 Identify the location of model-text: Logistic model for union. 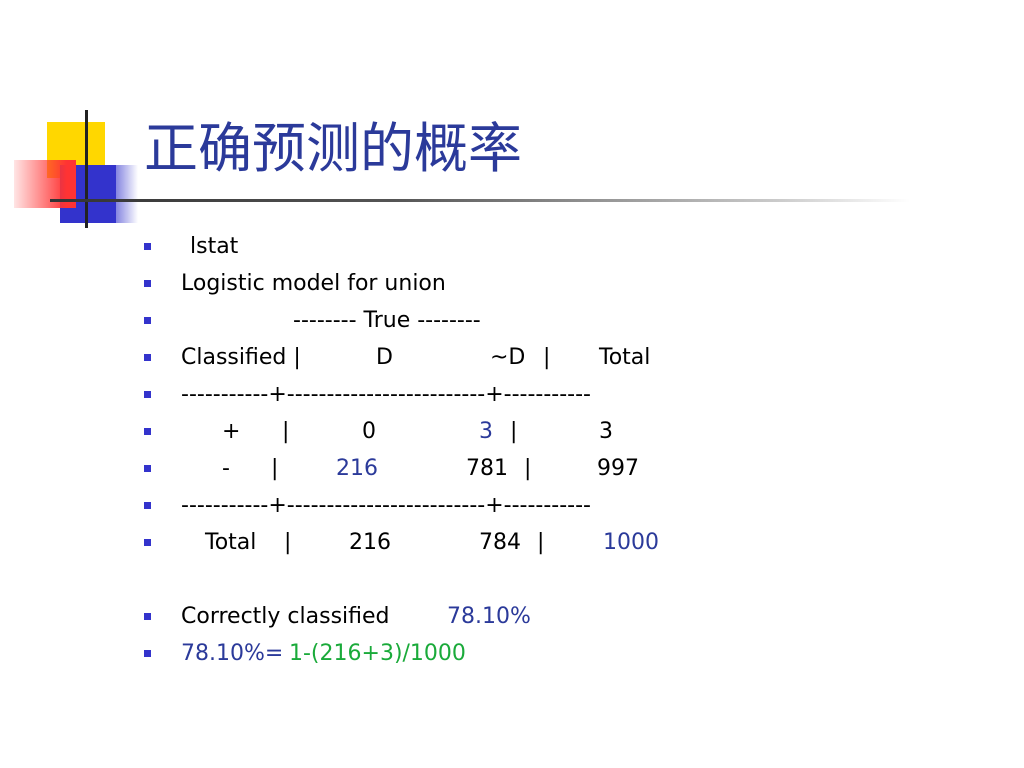
(313, 283).